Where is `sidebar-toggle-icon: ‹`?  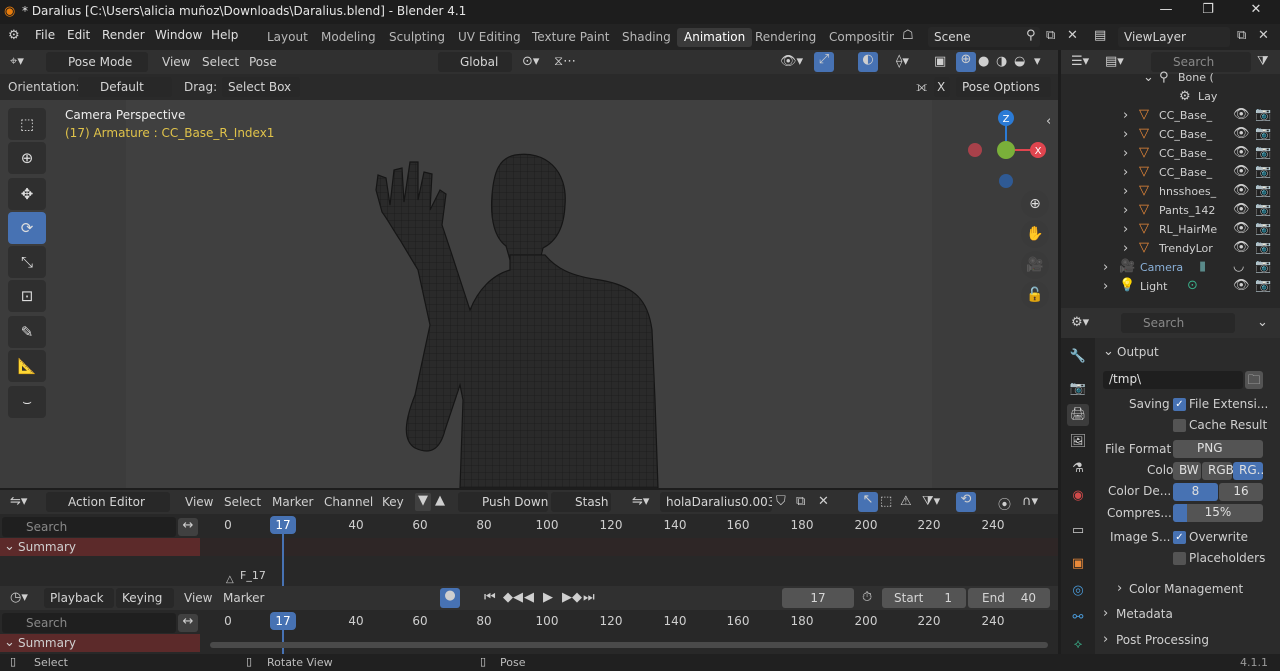
sidebar-toggle-icon: ‹ is located at coordinates (1048, 121).